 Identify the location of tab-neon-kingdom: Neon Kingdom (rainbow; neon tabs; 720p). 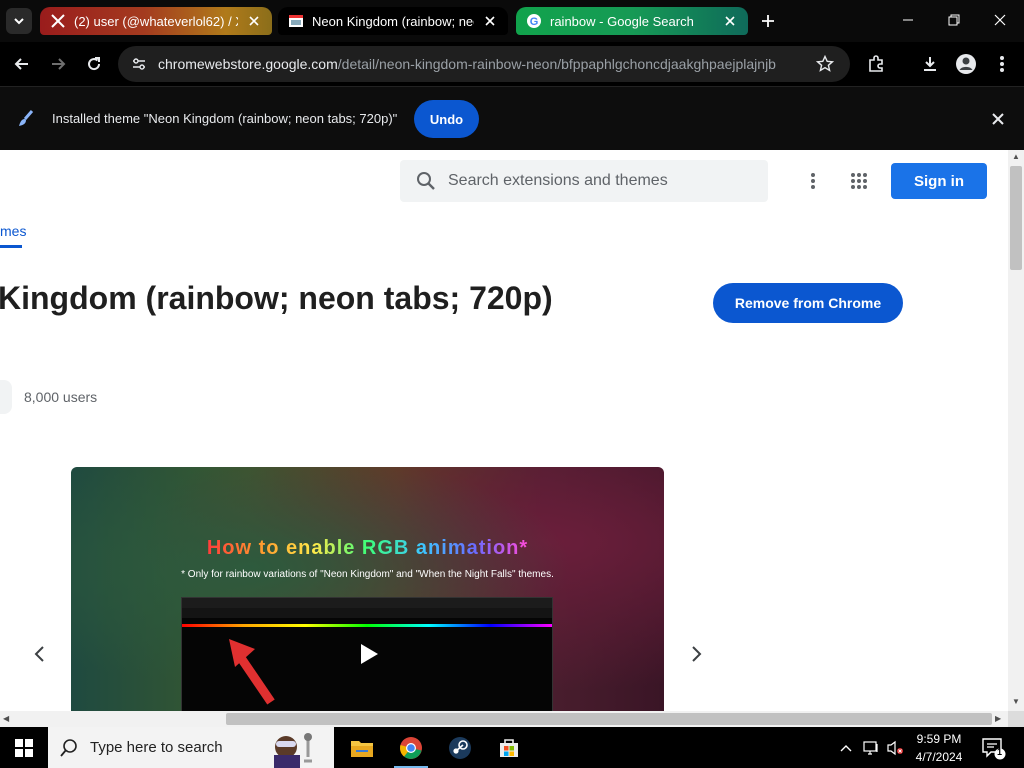
(393, 21).